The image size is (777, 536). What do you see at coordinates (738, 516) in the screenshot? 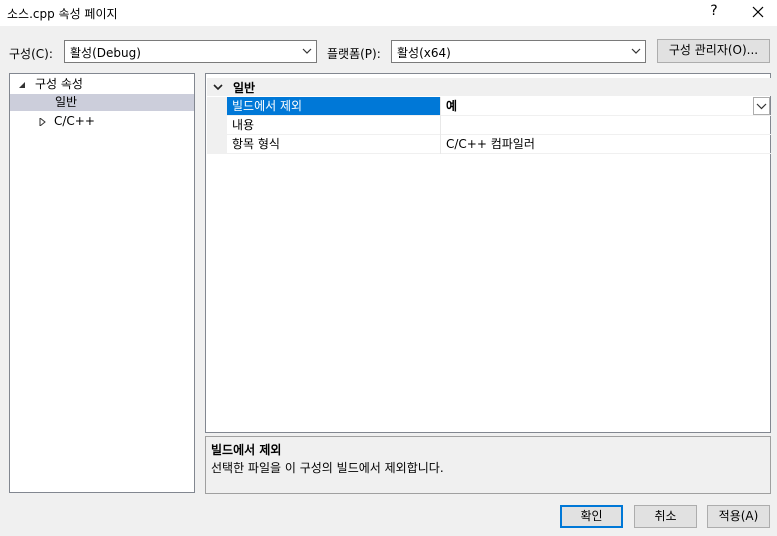
I see `apply-button: 적용(A)` at bounding box center [738, 516].